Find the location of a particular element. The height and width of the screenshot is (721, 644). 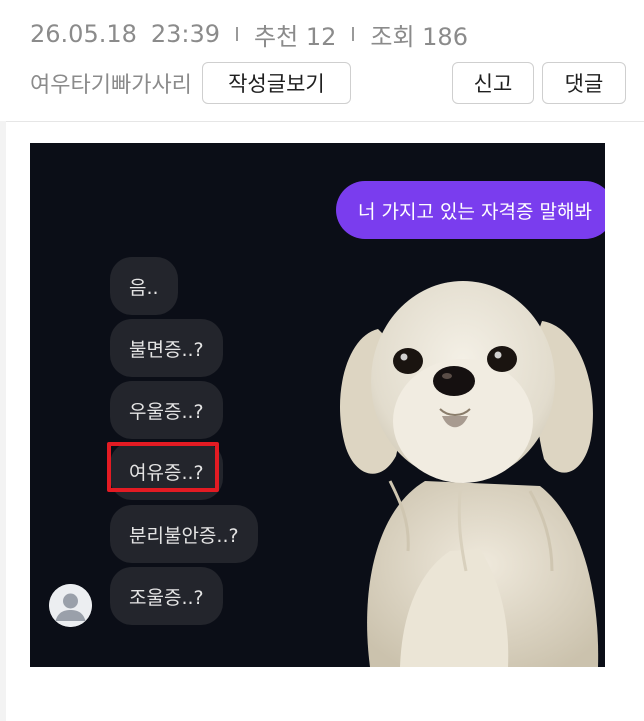

post-date: 26.05.18 is located at coordinates (83, 34).